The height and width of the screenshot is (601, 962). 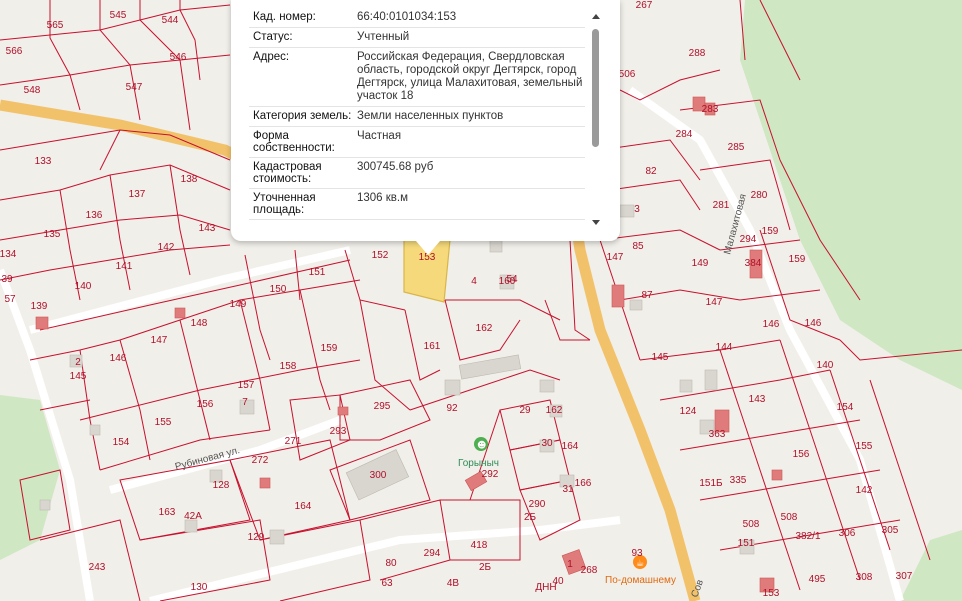 I want to click on plot-number-label: 87, so click(x=647, y=295).